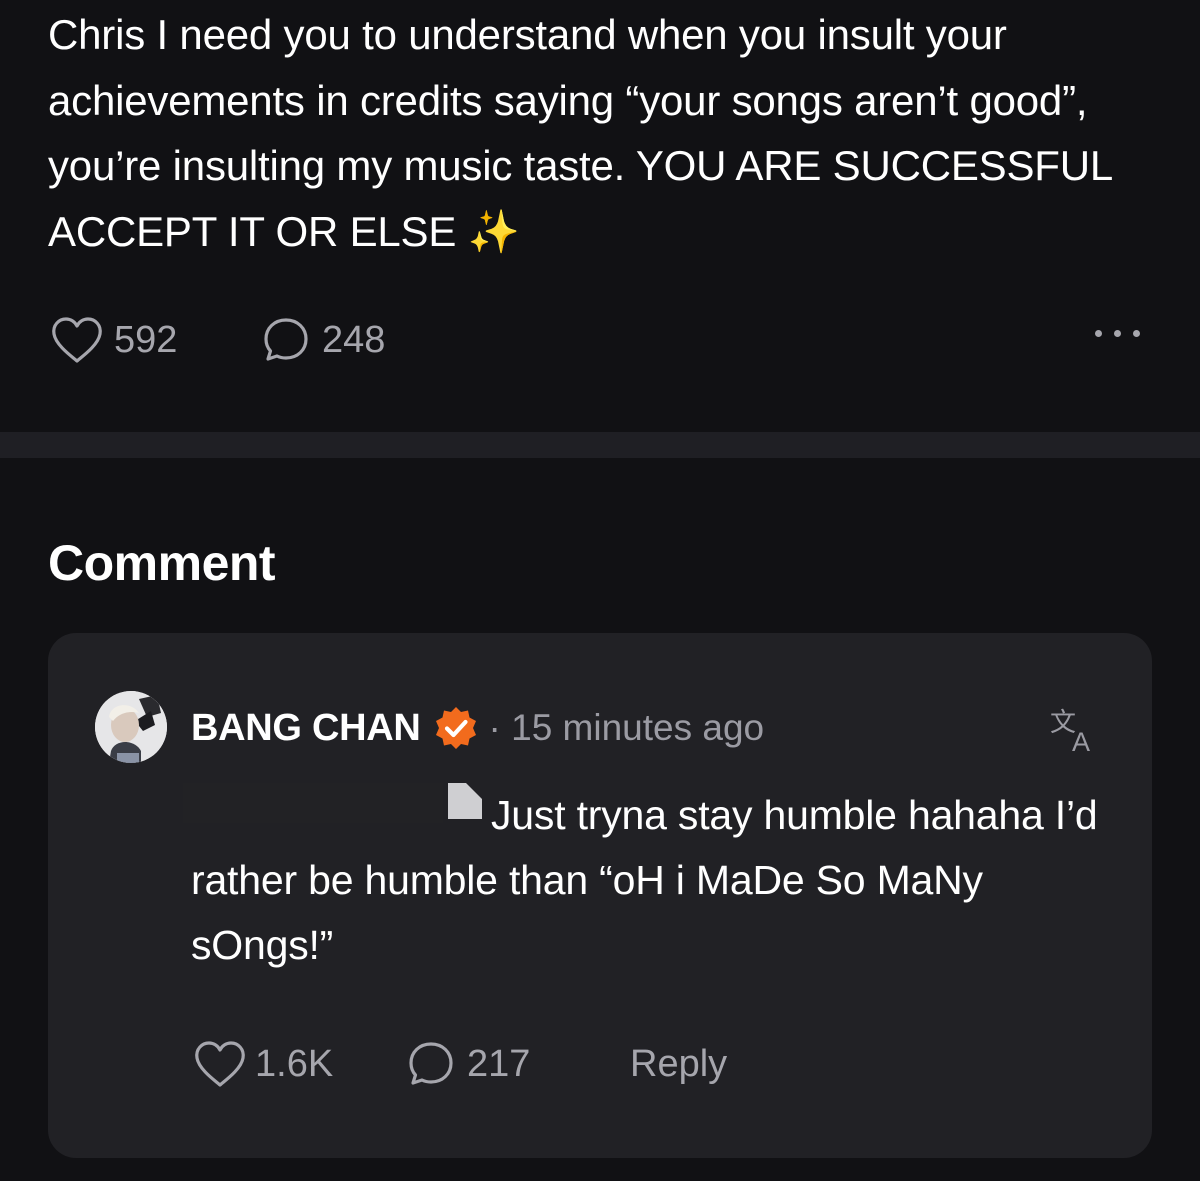 This screenshot has height=1181, width=1200. What do you see at coordinates (678, 1064) in the screenshot?
I see `reply-button: Reply` at bounding box center [678, 1064].